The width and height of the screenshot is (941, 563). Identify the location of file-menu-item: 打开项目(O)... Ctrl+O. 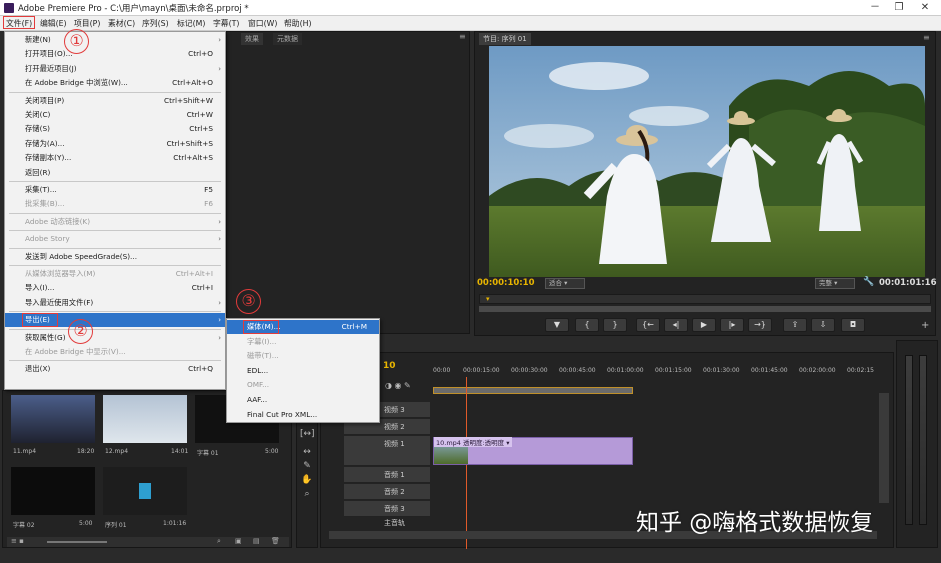
(115, 54).